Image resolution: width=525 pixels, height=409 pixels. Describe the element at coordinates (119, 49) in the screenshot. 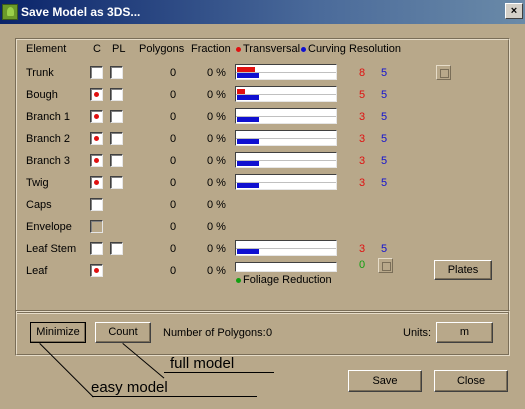

I see `header-pl: PL` at that location.